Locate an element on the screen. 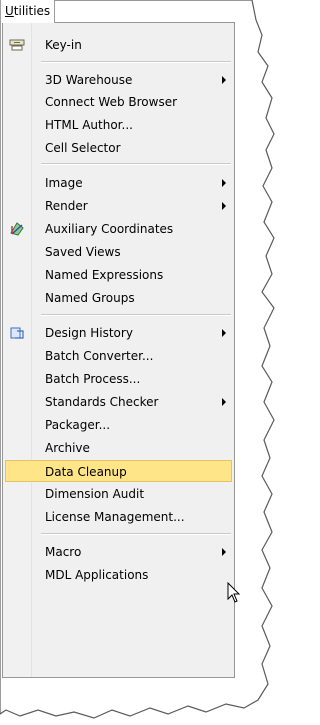 The image size is (320, 725). menu-item-keyin-label: Key-in is located at coordinates (63, 45).